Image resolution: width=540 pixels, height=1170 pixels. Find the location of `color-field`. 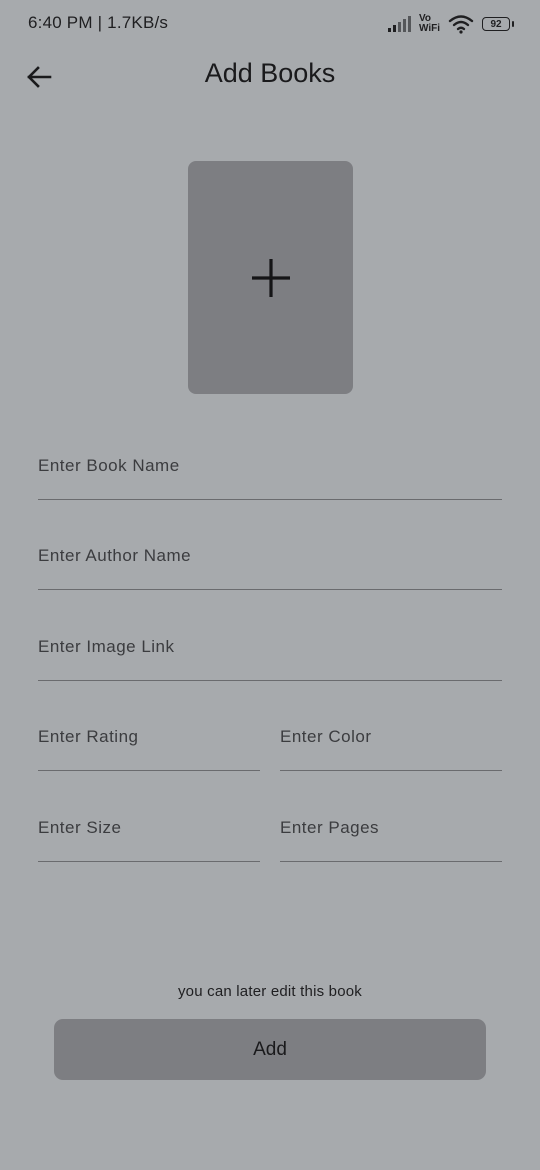

color-field is located at coordinates (391, 741).